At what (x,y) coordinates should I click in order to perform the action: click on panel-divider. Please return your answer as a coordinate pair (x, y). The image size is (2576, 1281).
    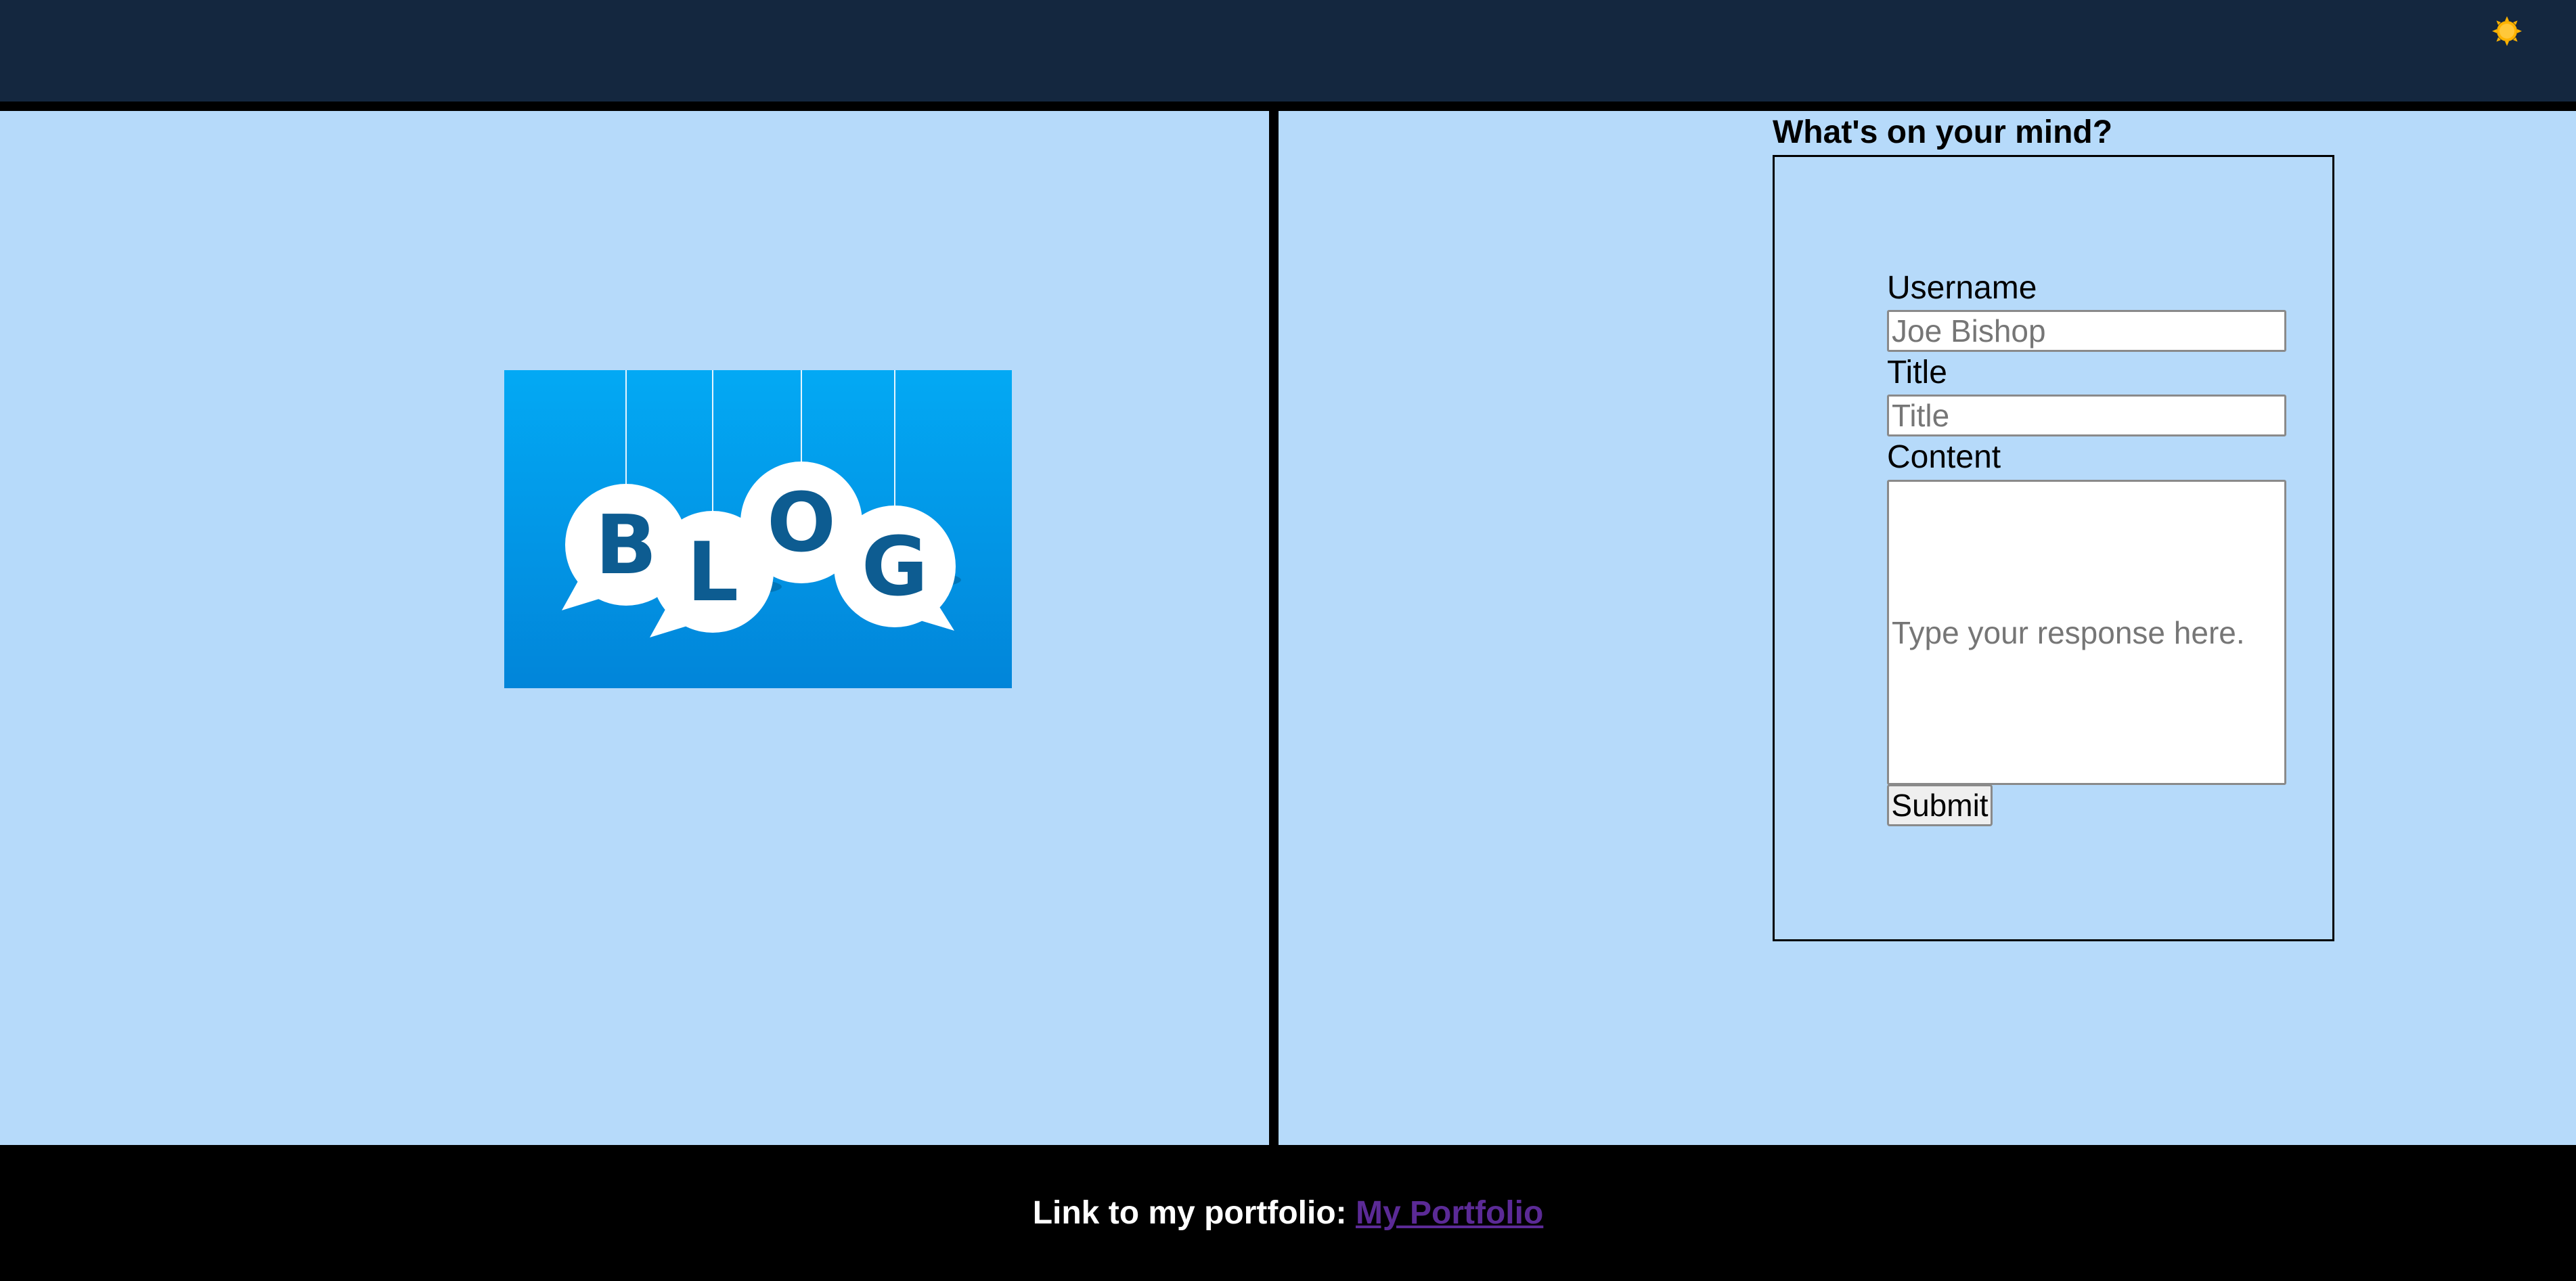
    Looking at the image, I should click on (1274, 628).